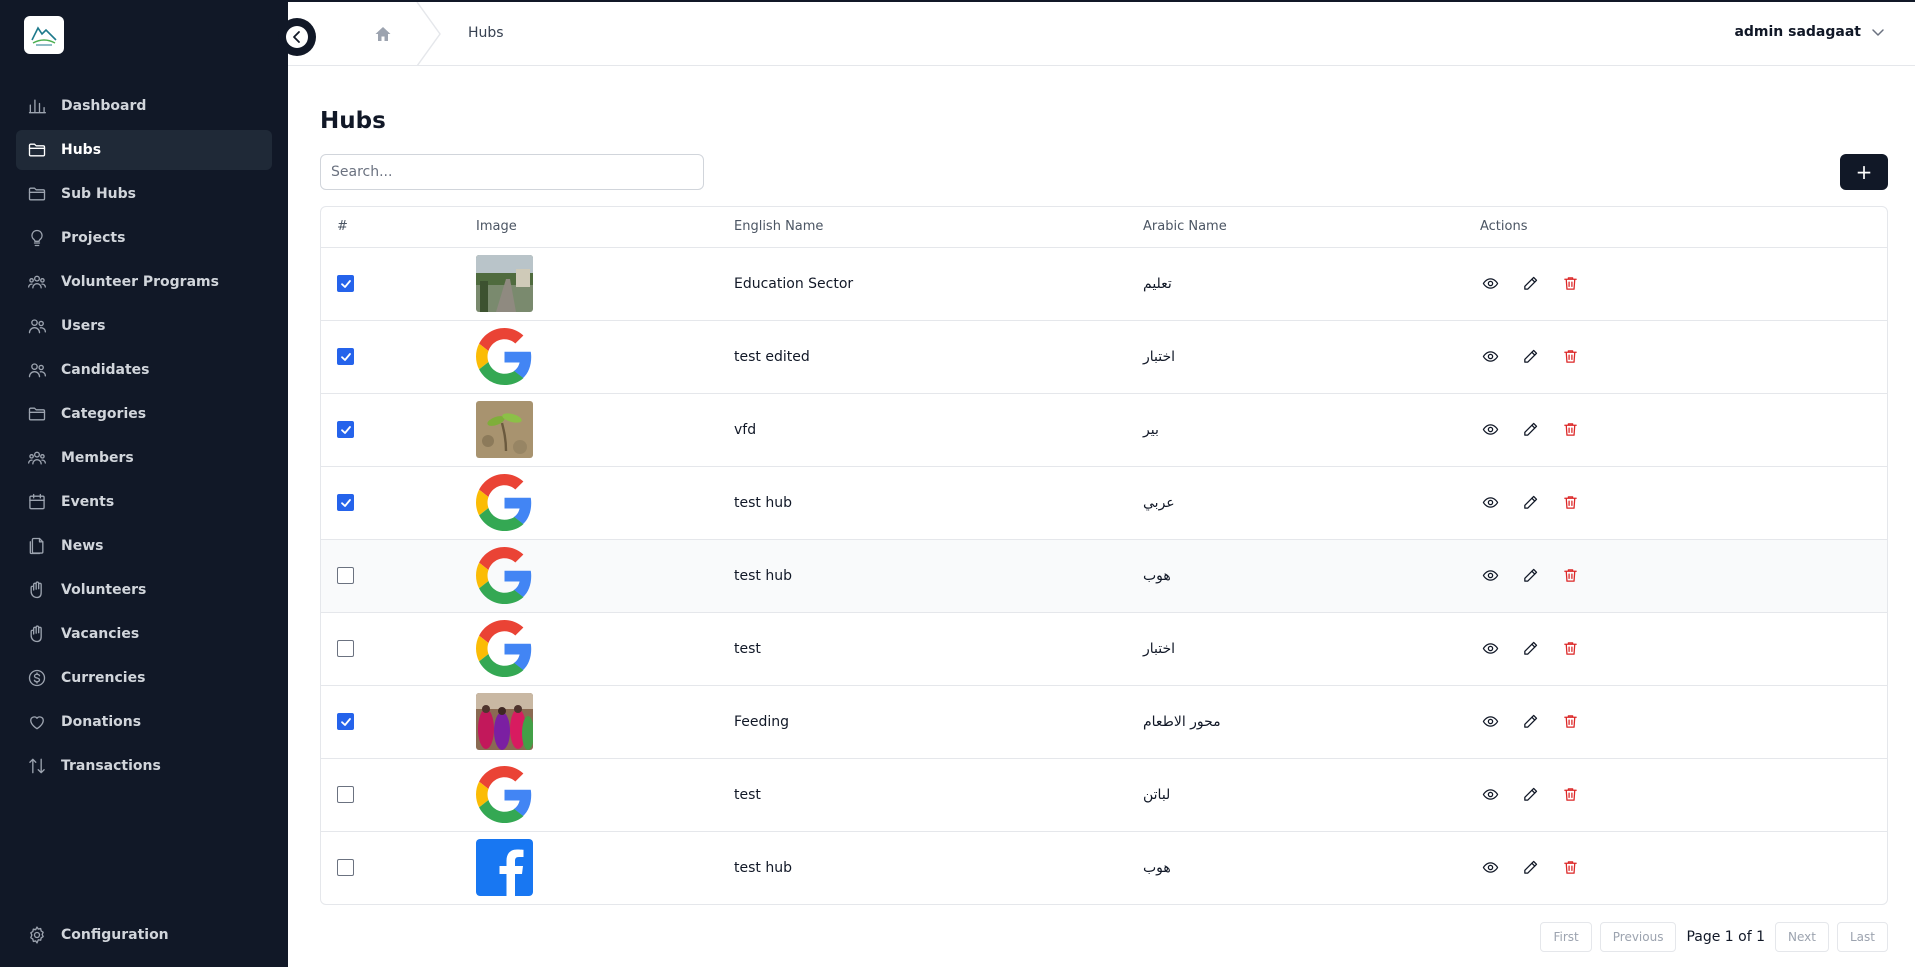 This screenshot has width=1915, height=967. Describe the element at coordinates (1862, 937) in the screenshot. I see `last-page-button: Last` at that location.